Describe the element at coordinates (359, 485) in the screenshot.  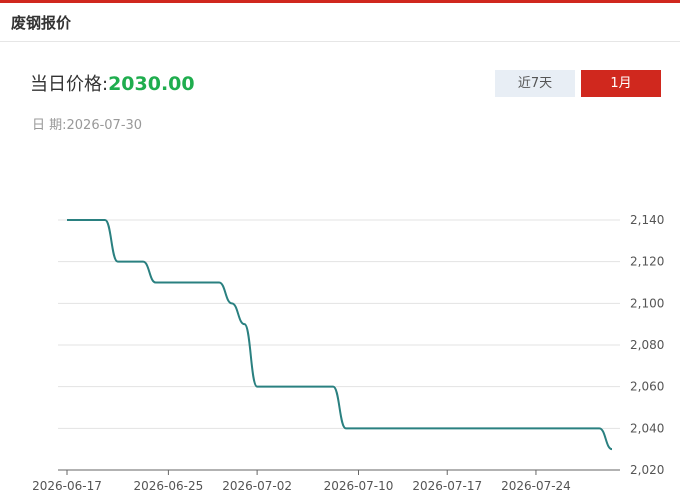
I see `x-tick-label: 2026-07-10` at that location.